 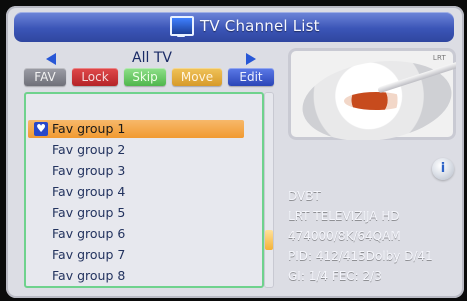 What do you see at coordinates (88, 213) in the screenshot?
I see `list-item: Fav group 5` at bounding box center [88, 213].